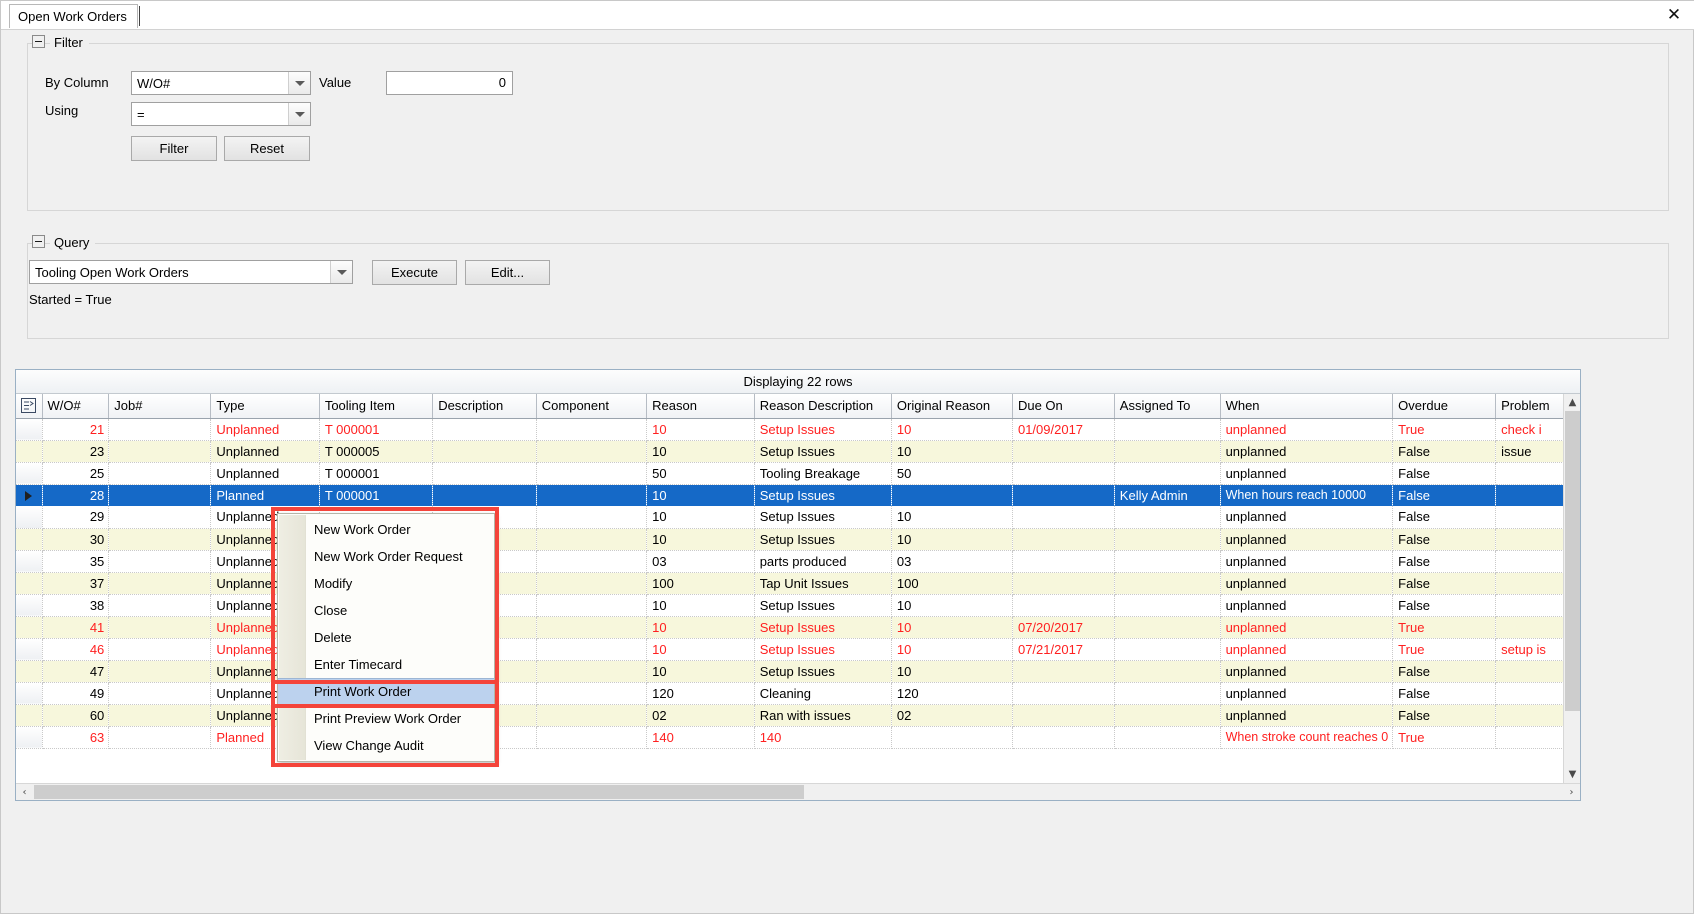 The height and width of the screenshot is (914, 1694). What do you see at coordinates (76, 583) in the screenshot?
I see `table-cell-w-o: 37` at bounding box center [76, 583].